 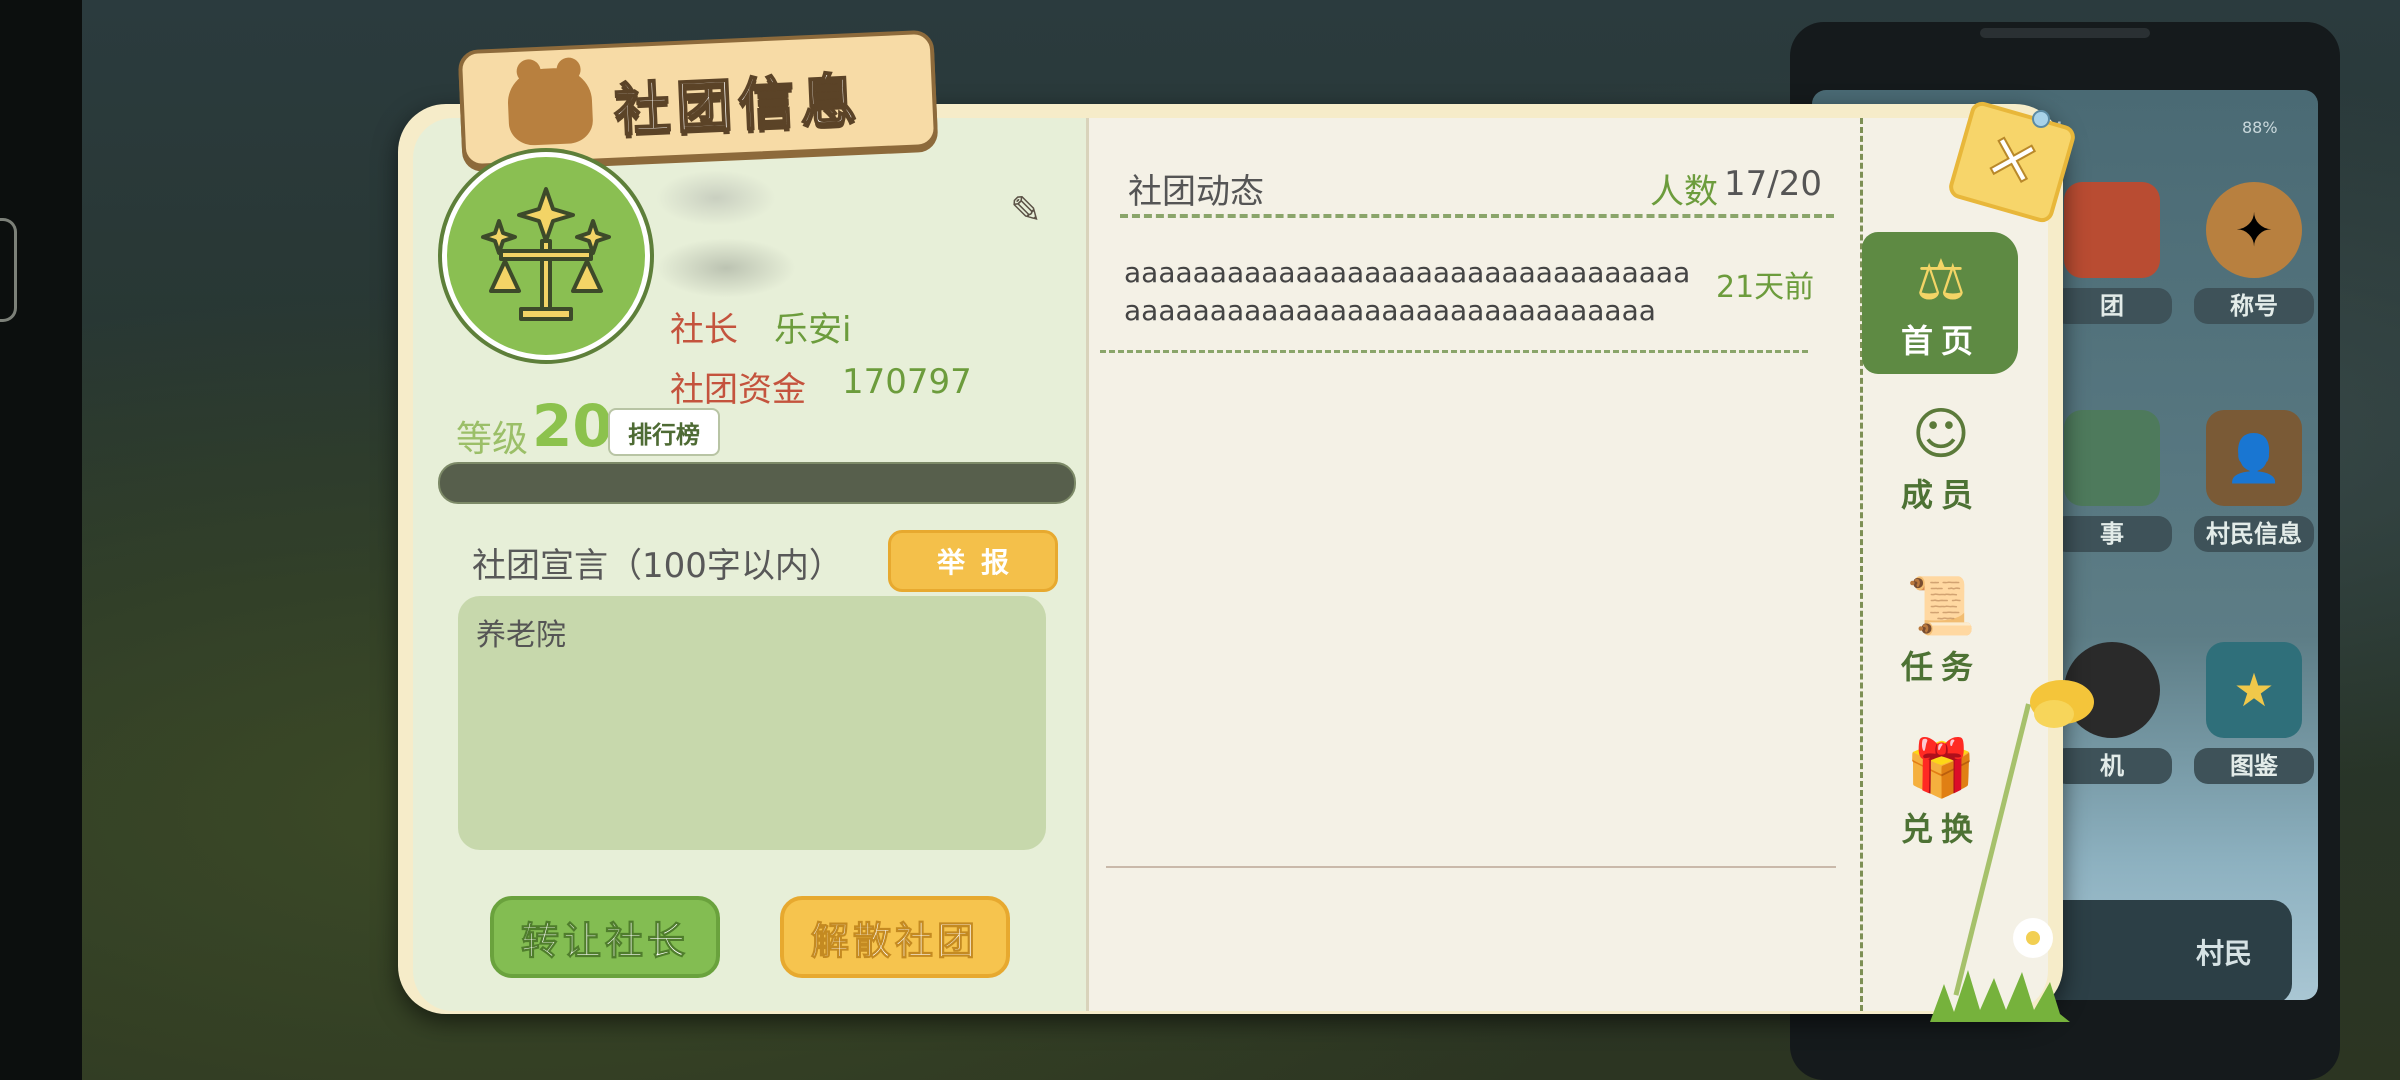 What do you see at coordinates (704, 330) in the screenshot?
I see `leader-label: 社长` at bounding box center [704, 330].